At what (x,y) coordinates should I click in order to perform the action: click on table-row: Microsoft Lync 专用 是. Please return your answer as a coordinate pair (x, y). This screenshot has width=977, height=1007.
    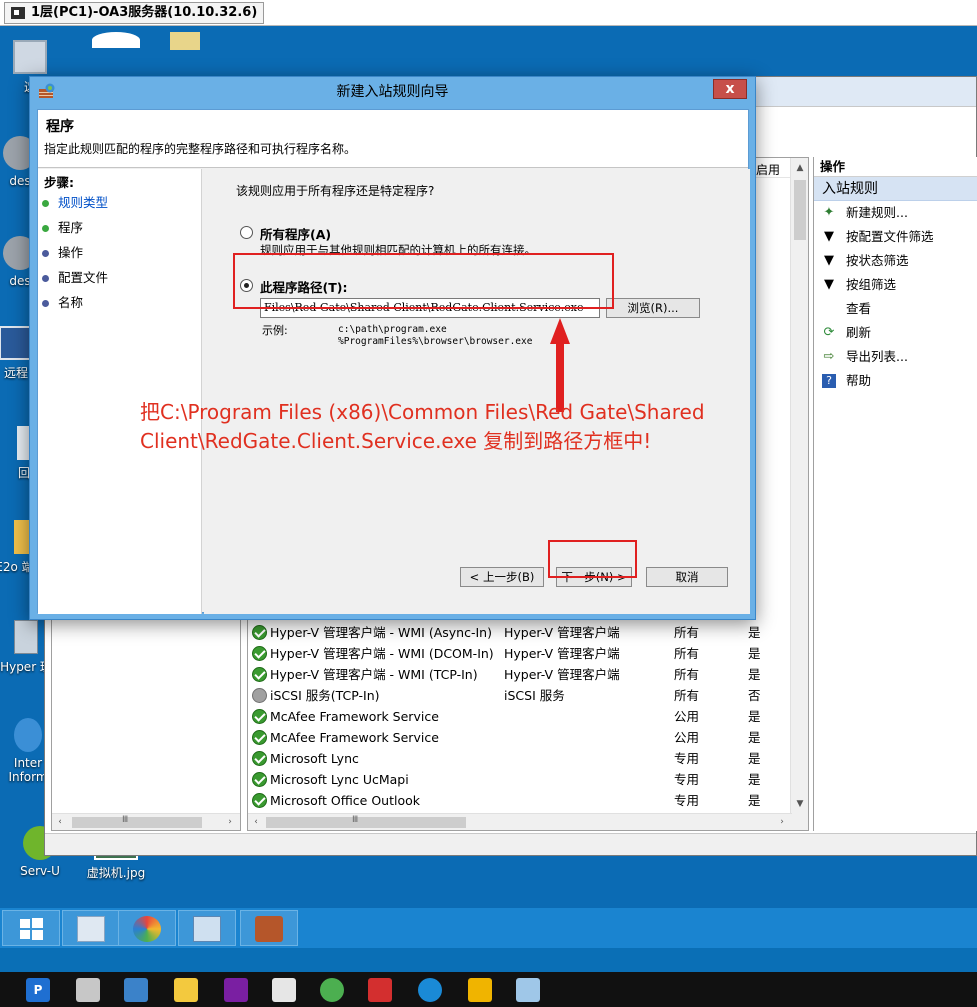
    Looking at the image, I should click on (520, 758).